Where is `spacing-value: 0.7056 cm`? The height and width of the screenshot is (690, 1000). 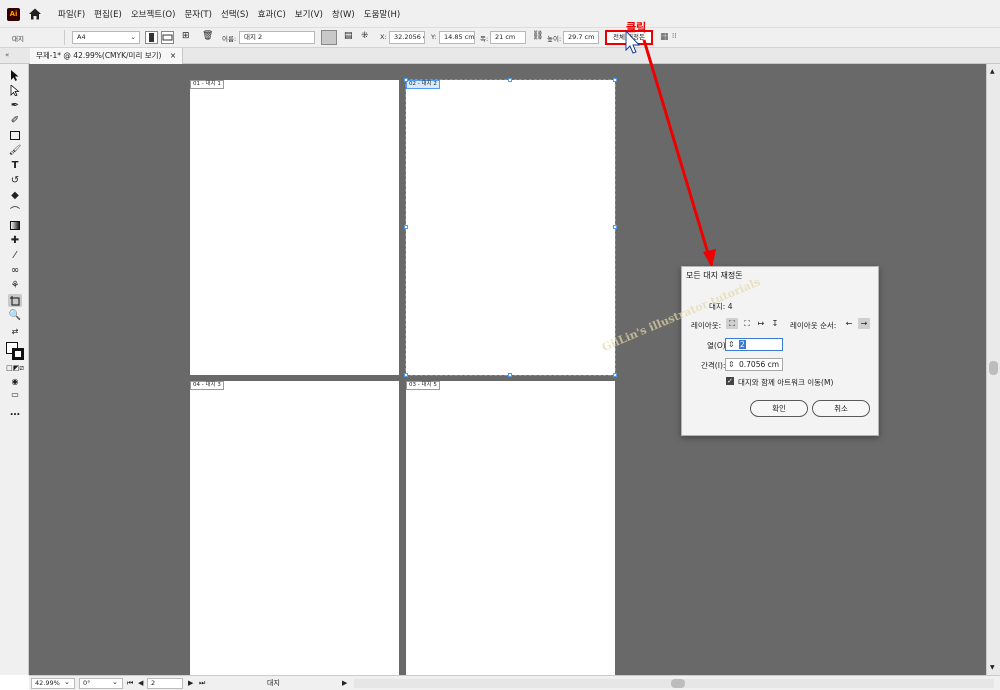
spacing-value: 0.7056 cm is located at coordinates (759, 364).